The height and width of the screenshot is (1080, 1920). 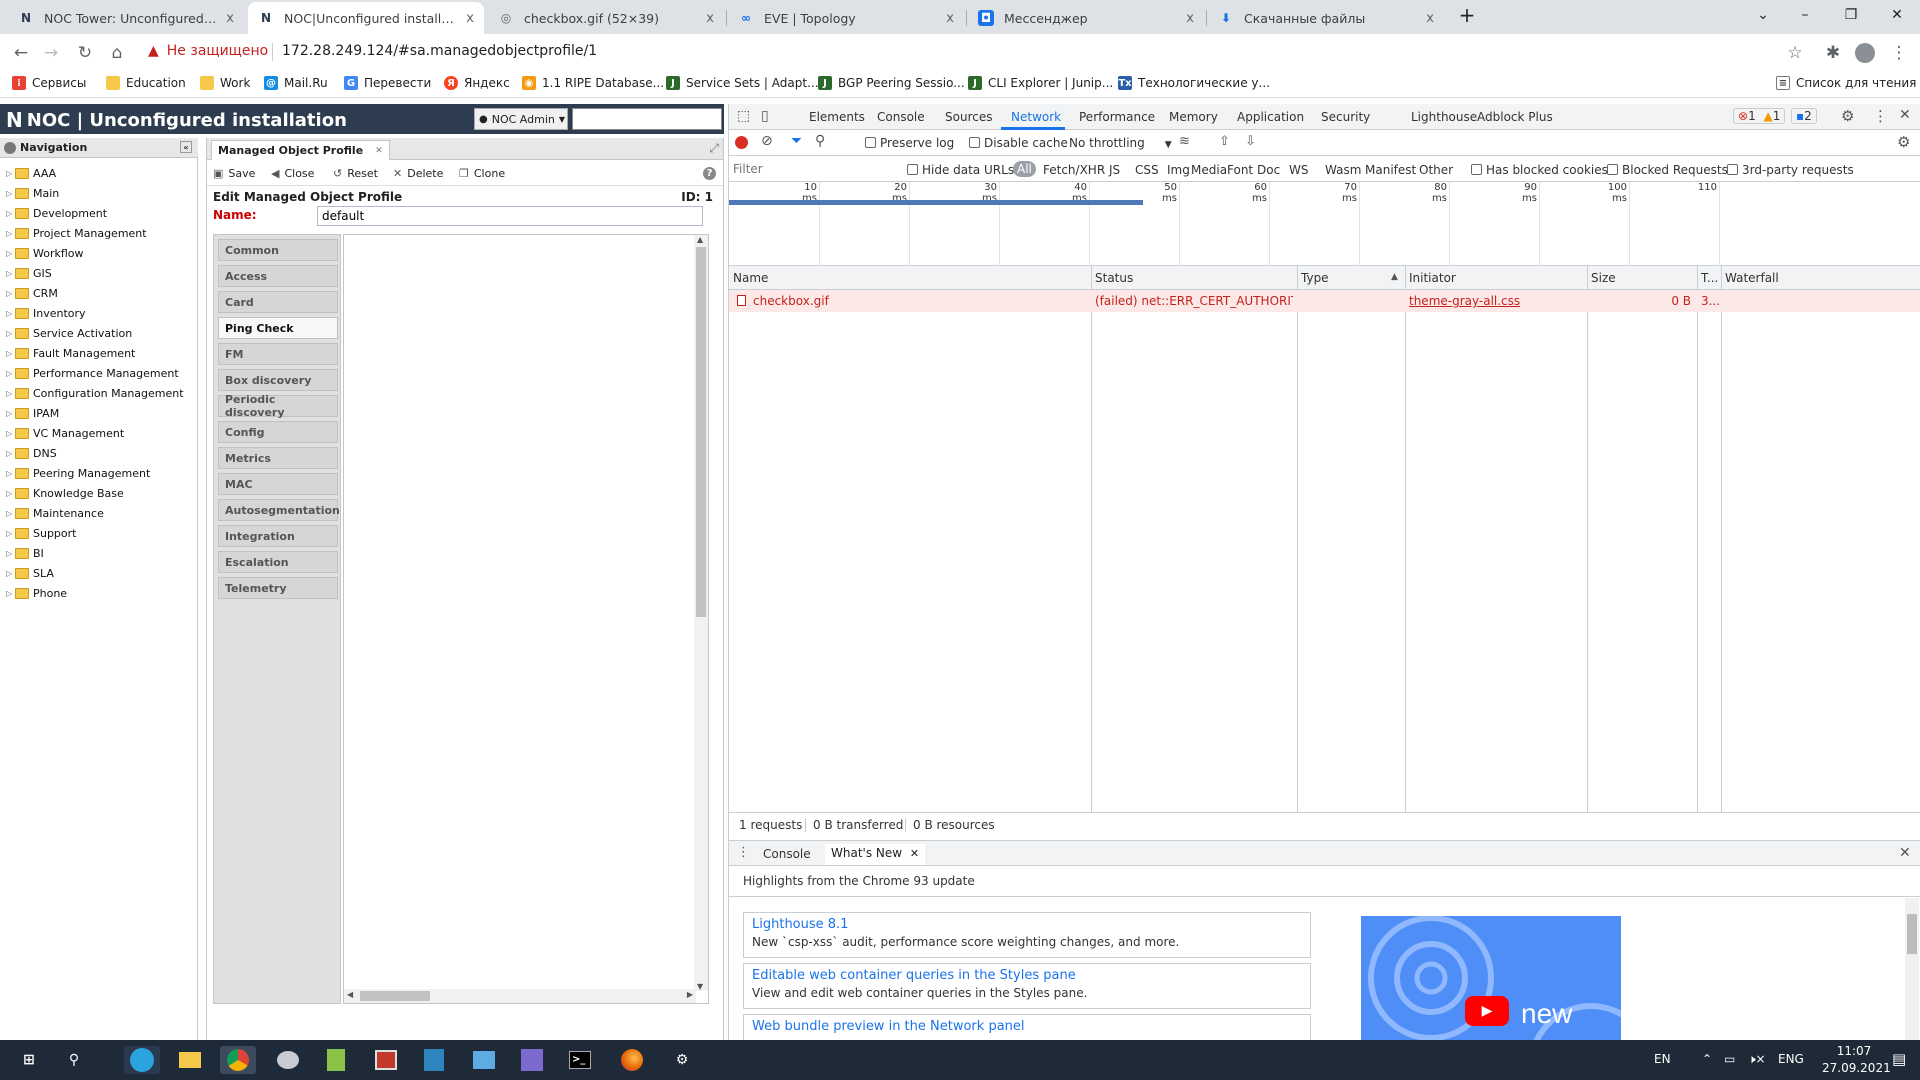 What do you see at coordinates (1345, 117) in the screenshot?
I see `devtools-tab-security: Security` at bounding box center [1345, 117].